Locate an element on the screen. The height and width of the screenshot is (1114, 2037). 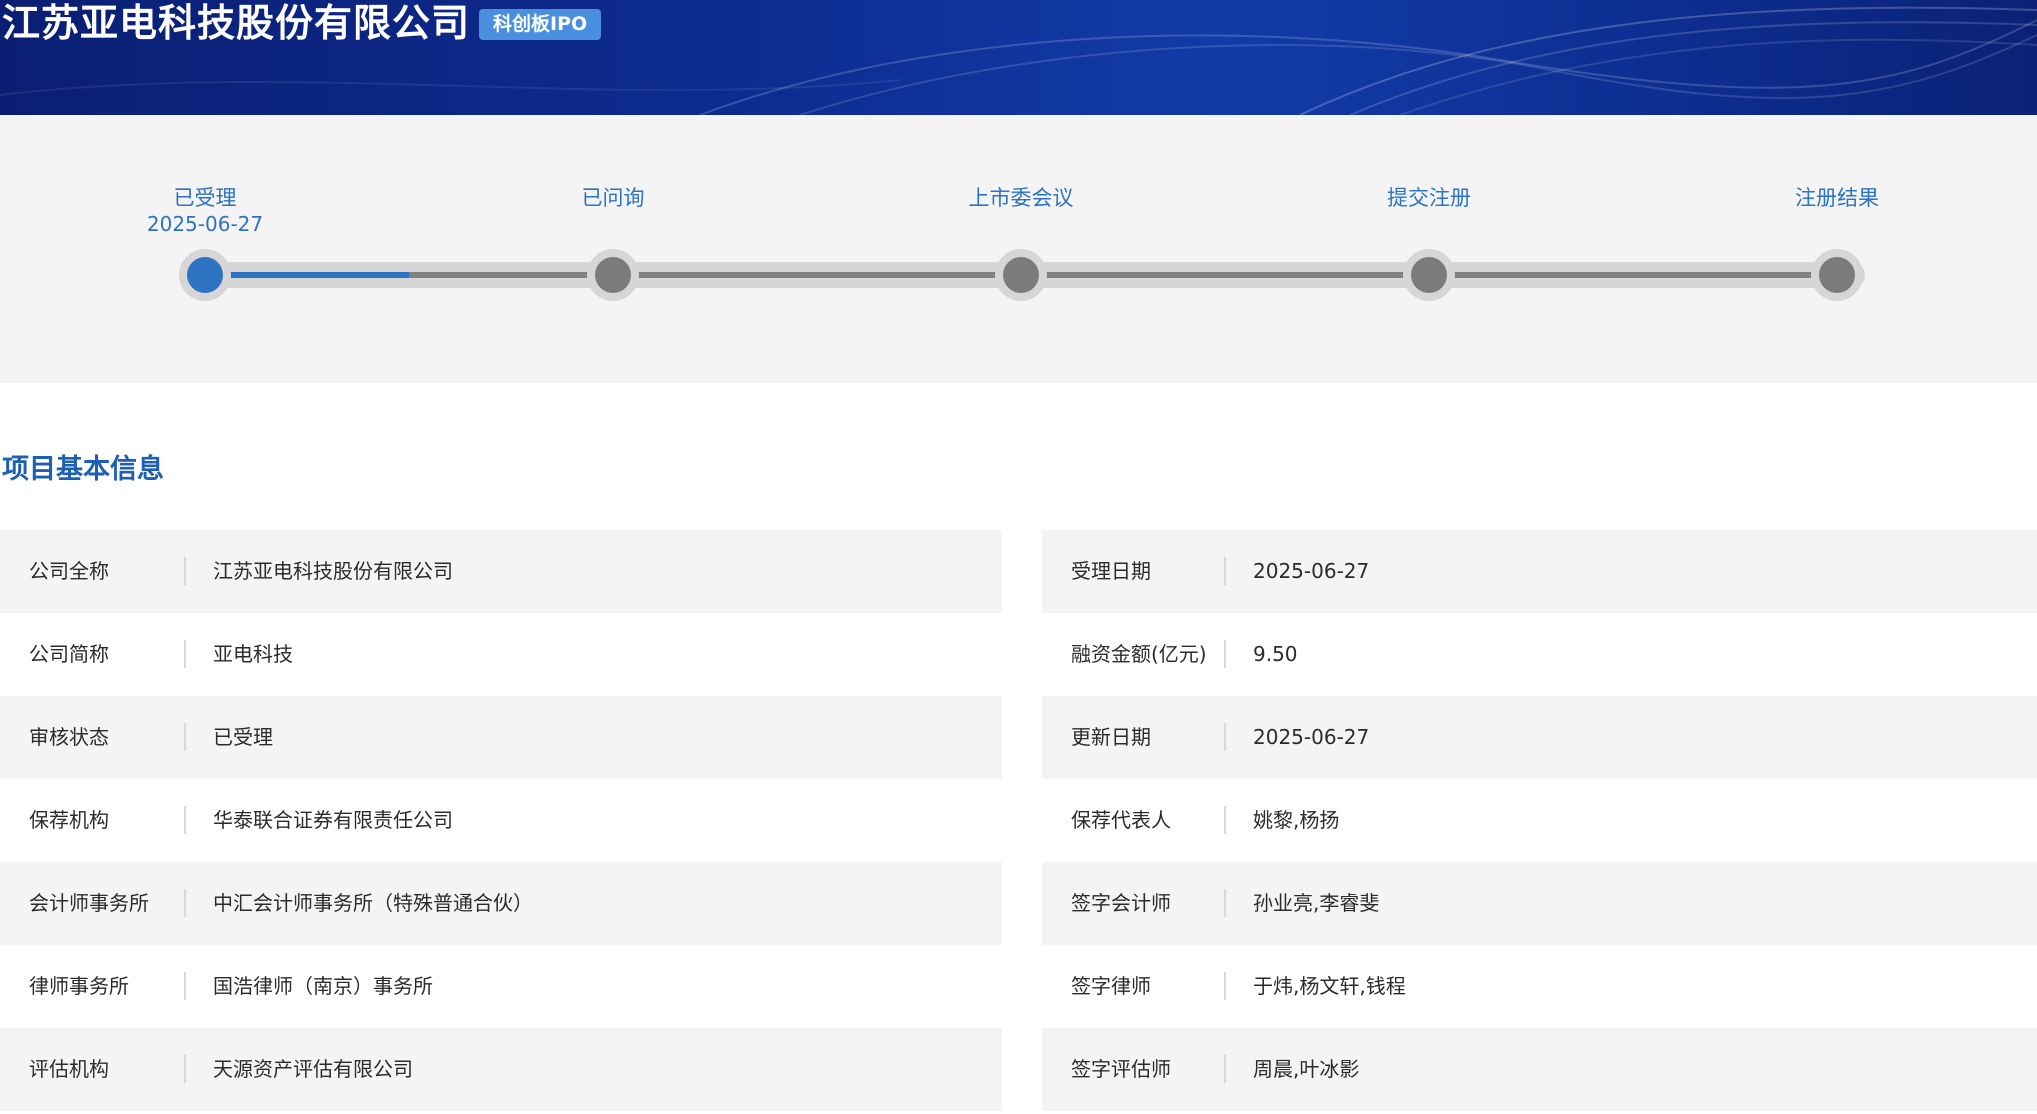
step-label-inquiry: 已问询 is located at coordinates (613, 198).